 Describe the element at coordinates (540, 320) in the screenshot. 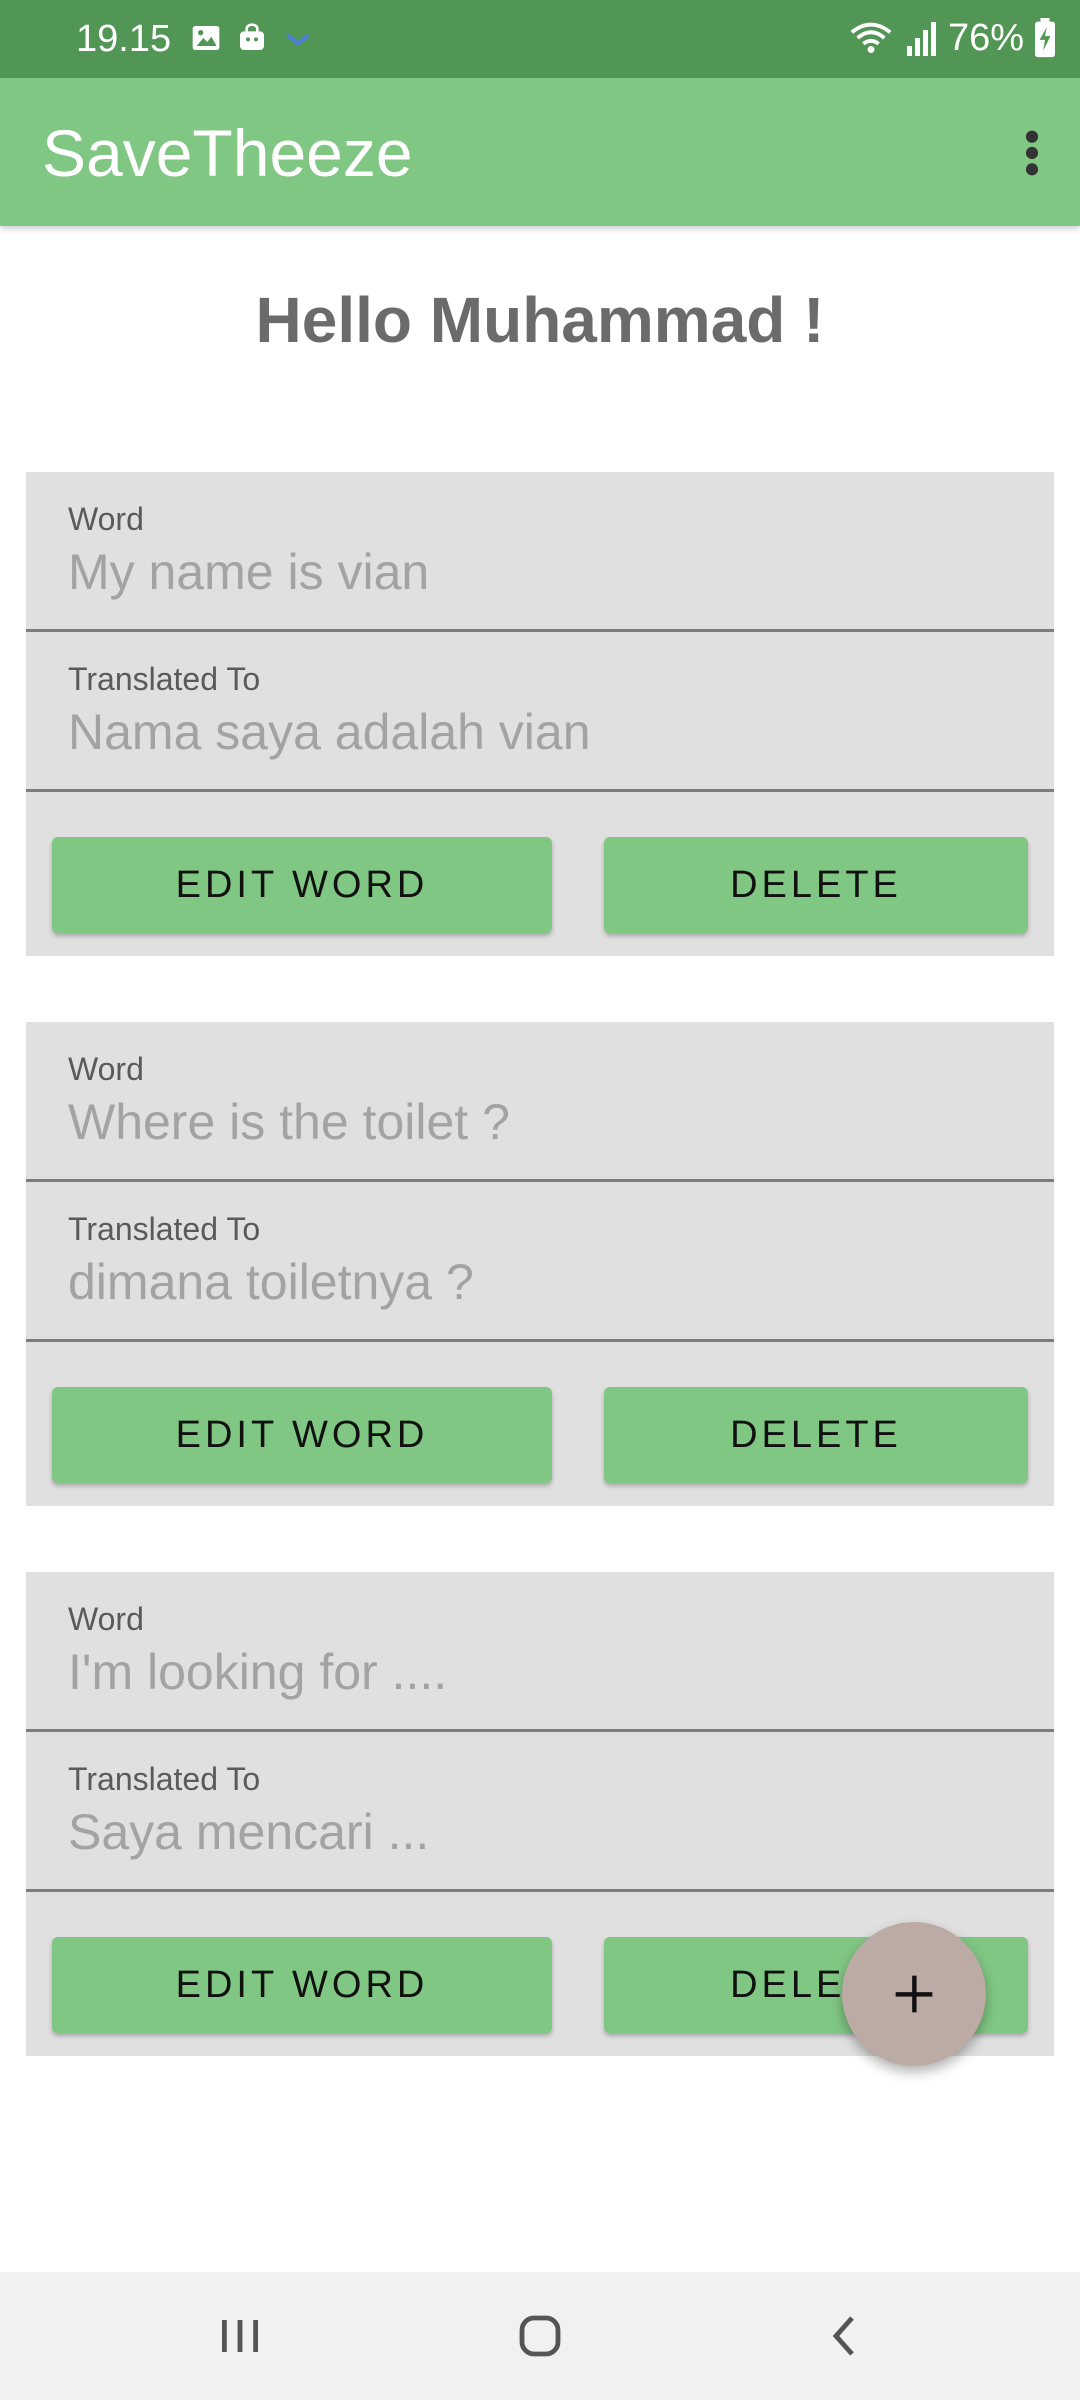

I see `greeting-text: Hello Muhammad !` at that location.